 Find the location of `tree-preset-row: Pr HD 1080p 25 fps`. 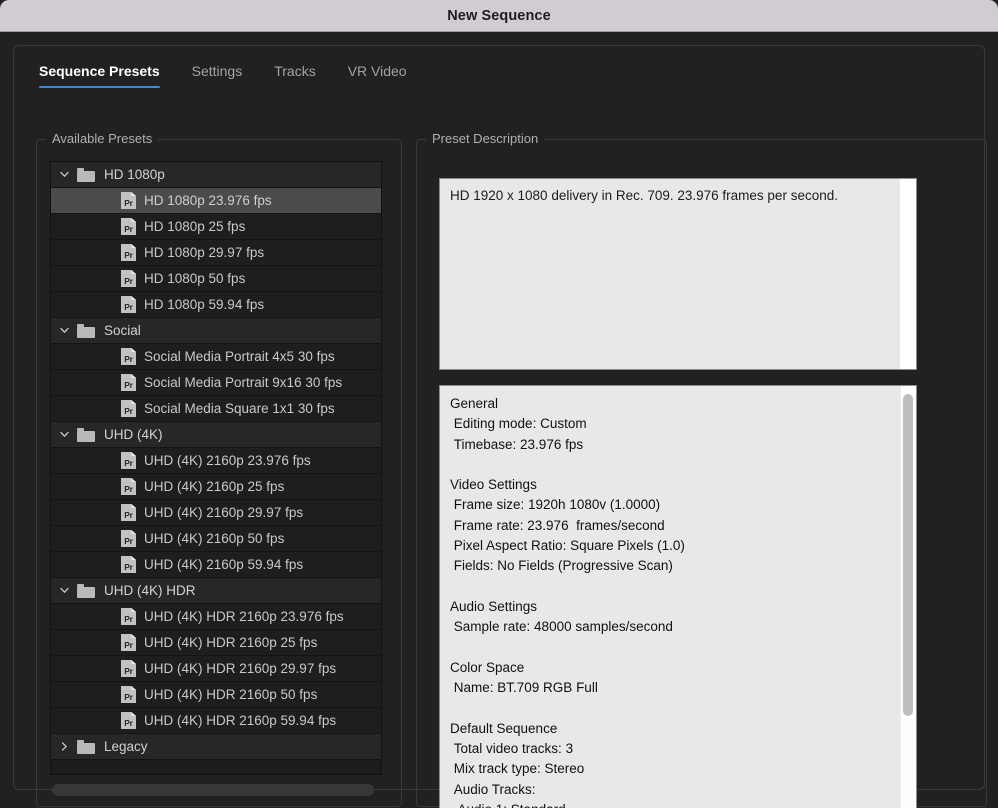

tree-preset-row: Pr HD 1080p 25 fps is located at coordinates (216, 227).